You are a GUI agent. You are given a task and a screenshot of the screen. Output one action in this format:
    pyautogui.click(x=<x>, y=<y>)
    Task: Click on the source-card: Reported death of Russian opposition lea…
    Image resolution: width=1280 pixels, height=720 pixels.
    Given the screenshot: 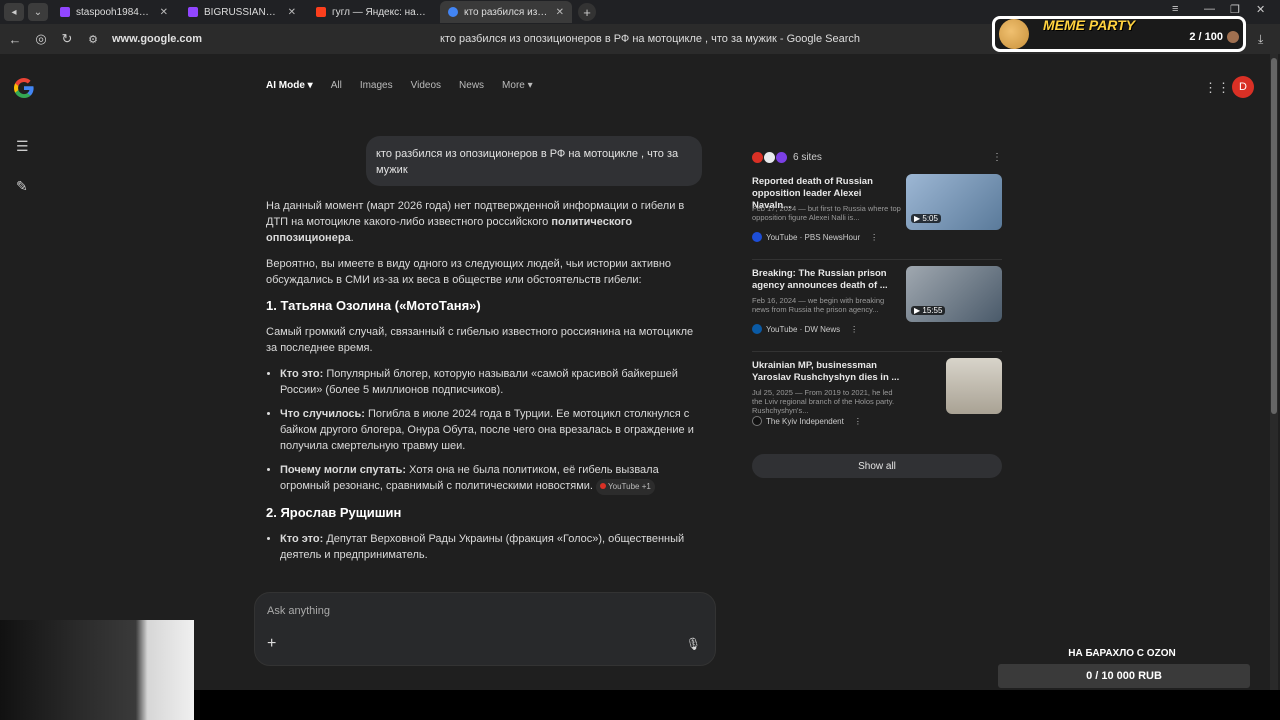 What is the action you would take?
    pyautogui.click(x=877, y=217)
    